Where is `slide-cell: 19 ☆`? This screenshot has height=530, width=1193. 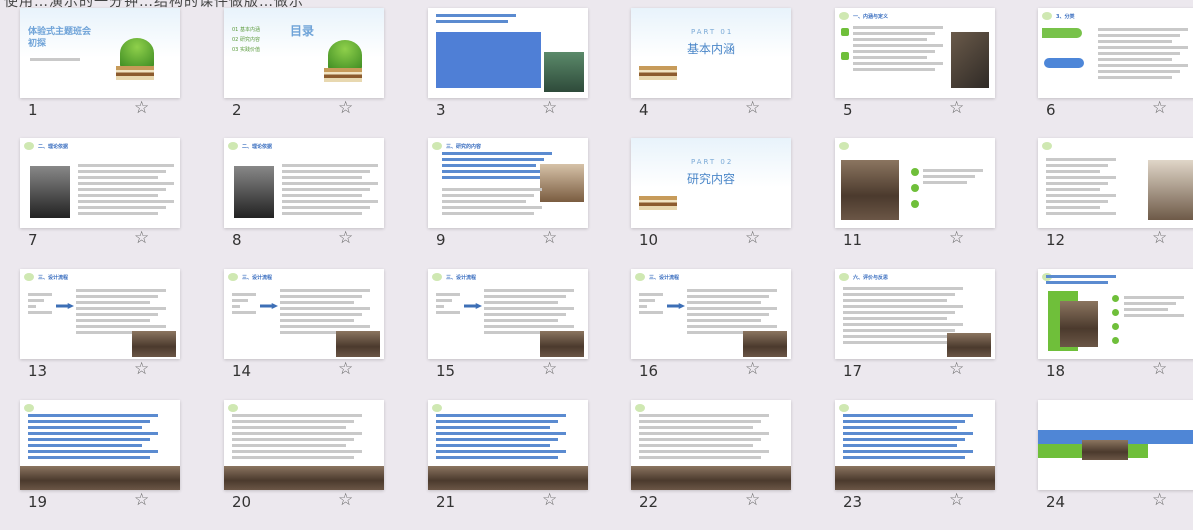
slide-cell: 19 ☆ is located at coordinates (114, 465).